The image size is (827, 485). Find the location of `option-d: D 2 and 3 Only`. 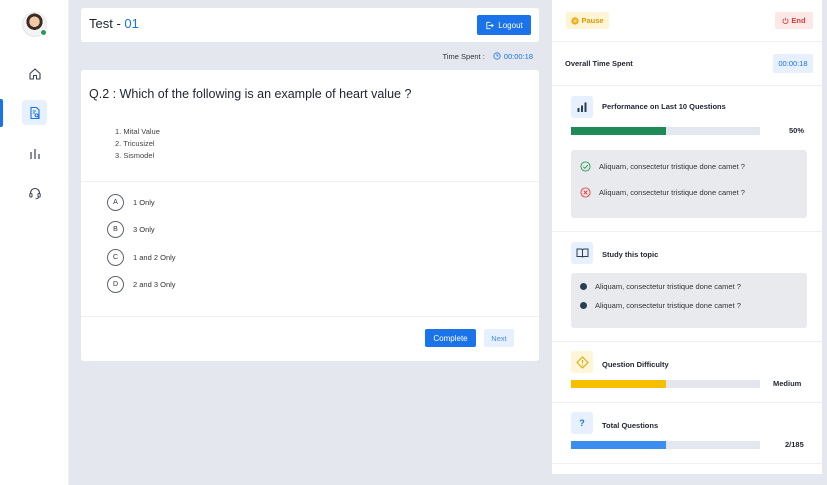

option-d: D 2 and 3 Only is located at coordinates (141, 284).